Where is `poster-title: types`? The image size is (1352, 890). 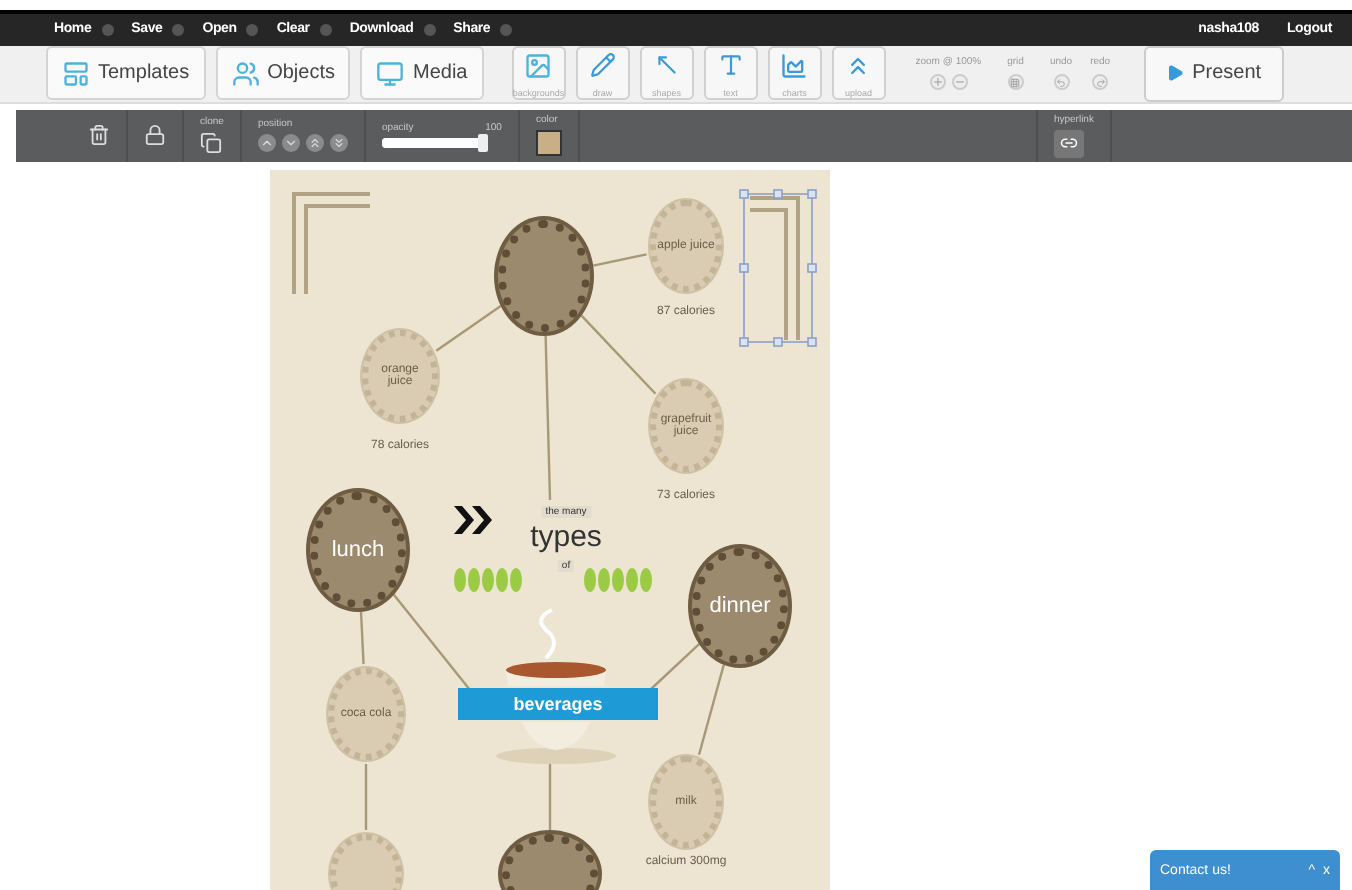
poster-title: types is located at coordinates (566, 537).